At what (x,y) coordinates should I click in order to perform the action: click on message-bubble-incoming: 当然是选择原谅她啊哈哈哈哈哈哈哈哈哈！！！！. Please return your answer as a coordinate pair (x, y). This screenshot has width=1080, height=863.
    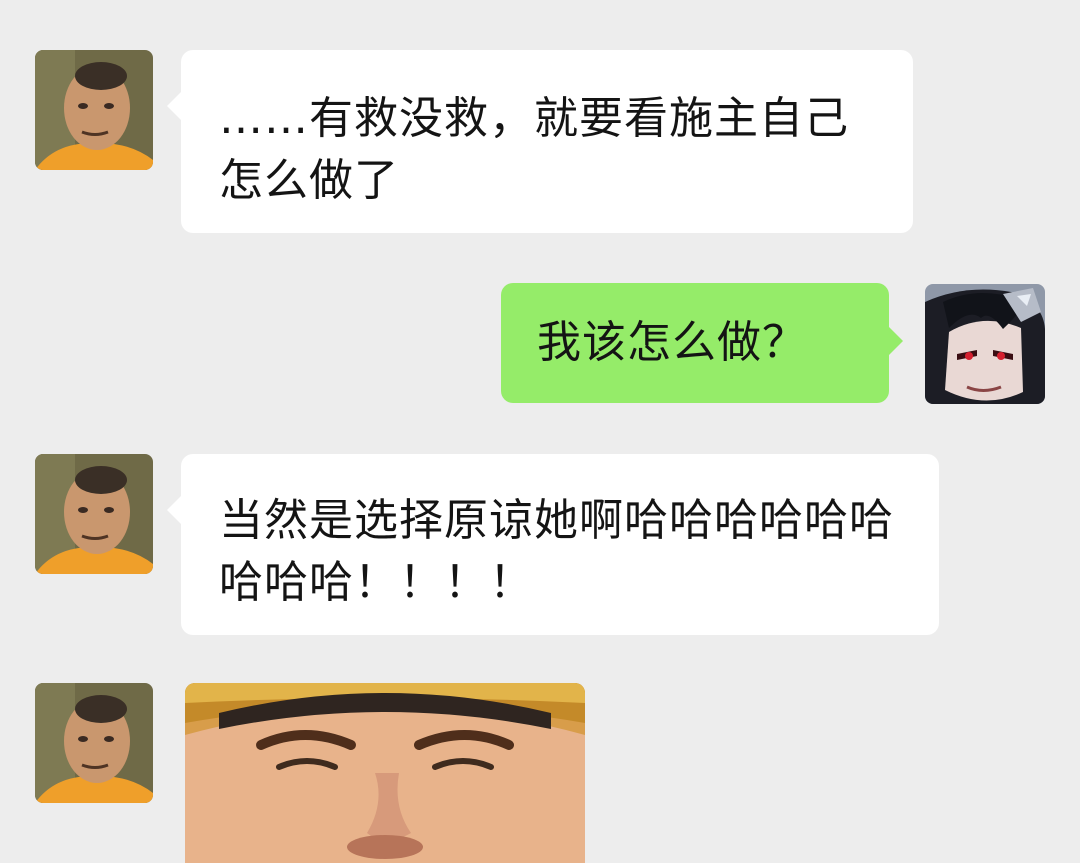
    Looking at the image, I should click on (553, 544).